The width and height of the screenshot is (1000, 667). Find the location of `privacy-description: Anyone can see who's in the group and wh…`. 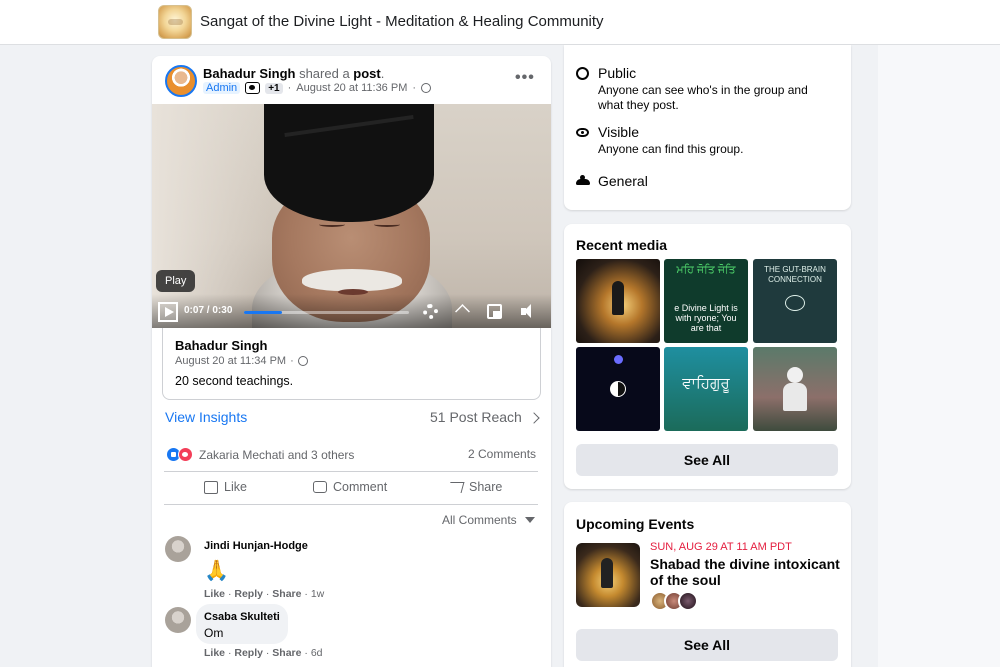

privacy-description: Anyone can see who's in the group and wh… is located at coordinates (703, 97).